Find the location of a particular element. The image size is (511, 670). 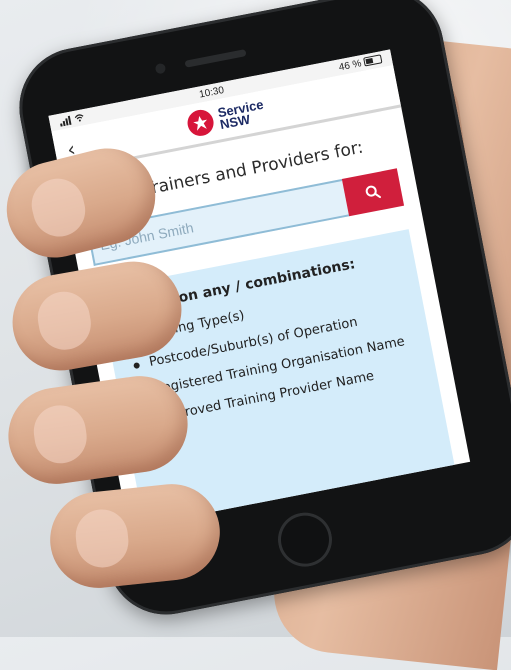

search-button is located at coordinates (373, 192).